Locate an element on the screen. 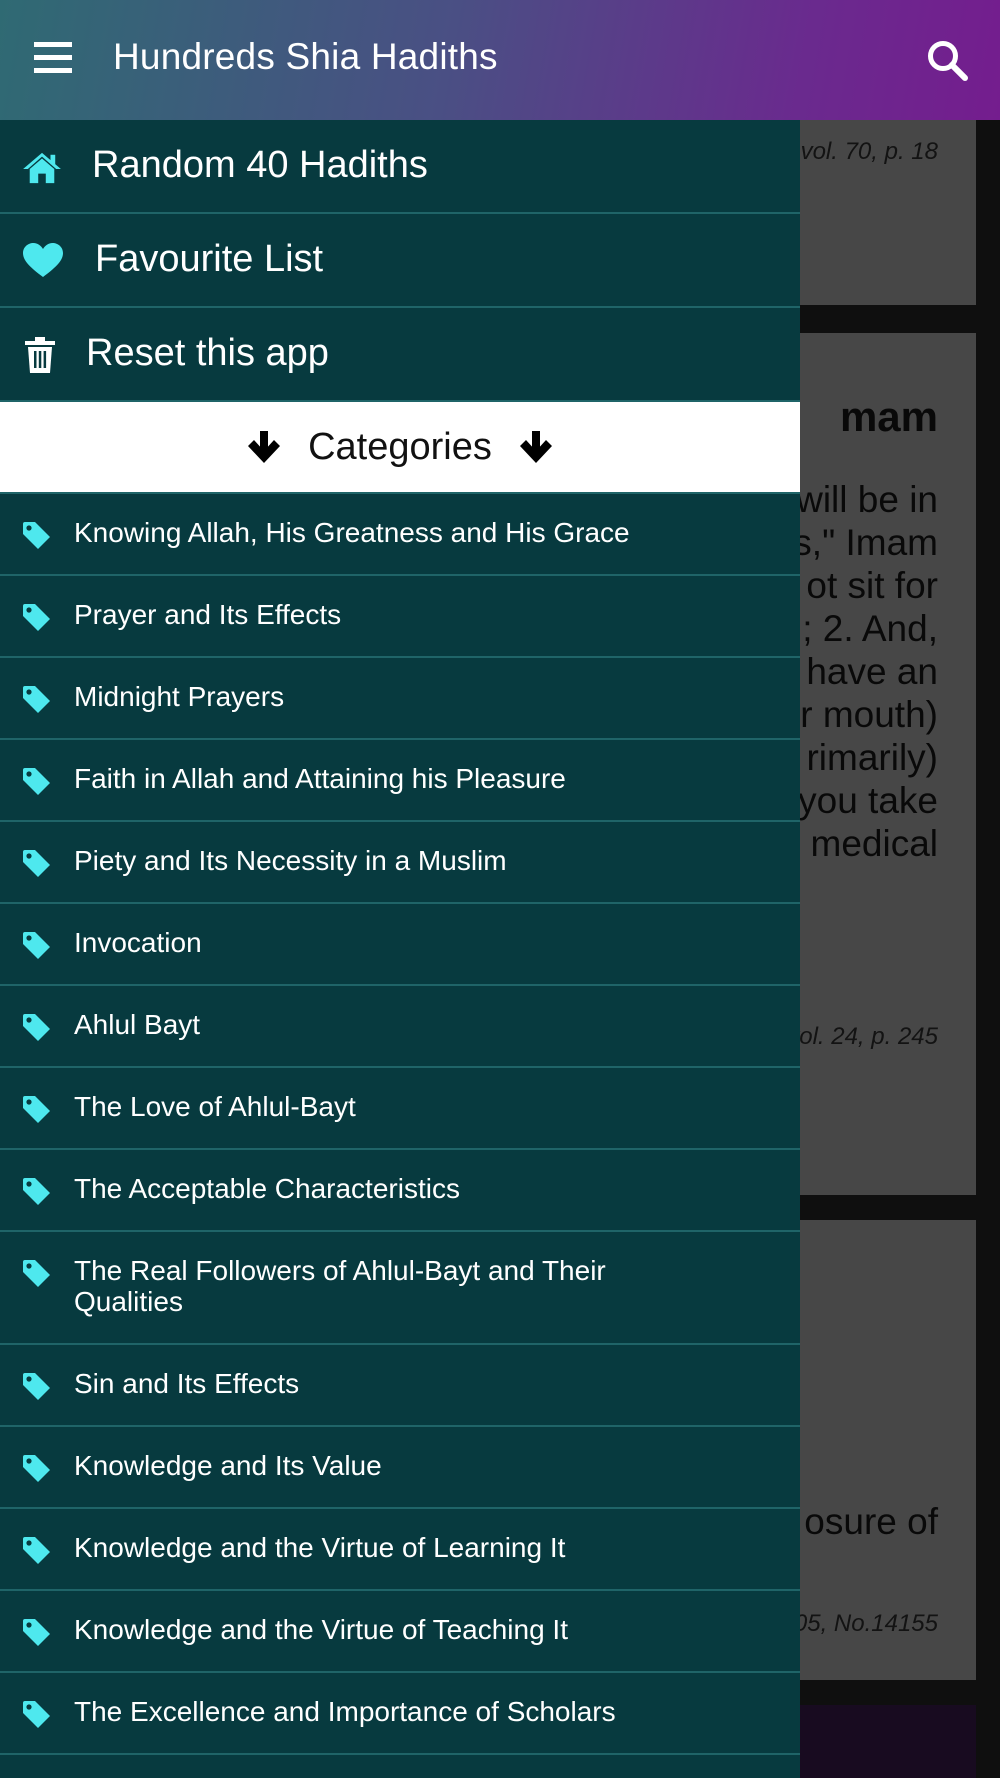 This screenshot has width=1000, height=1778. category-item: The Acceptable Characteristics is located at coordinates (400, 1191).